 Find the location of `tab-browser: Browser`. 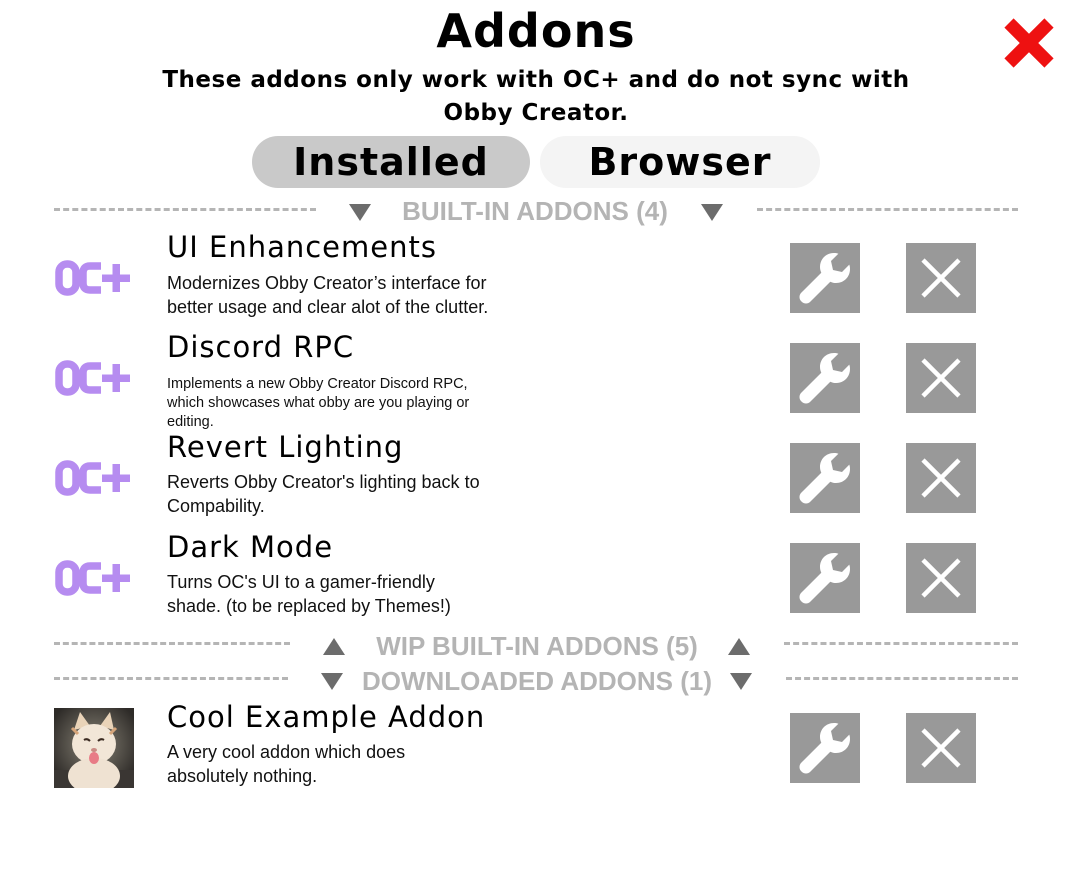

tab-browser: Browser is located at coordinates (680, 162).